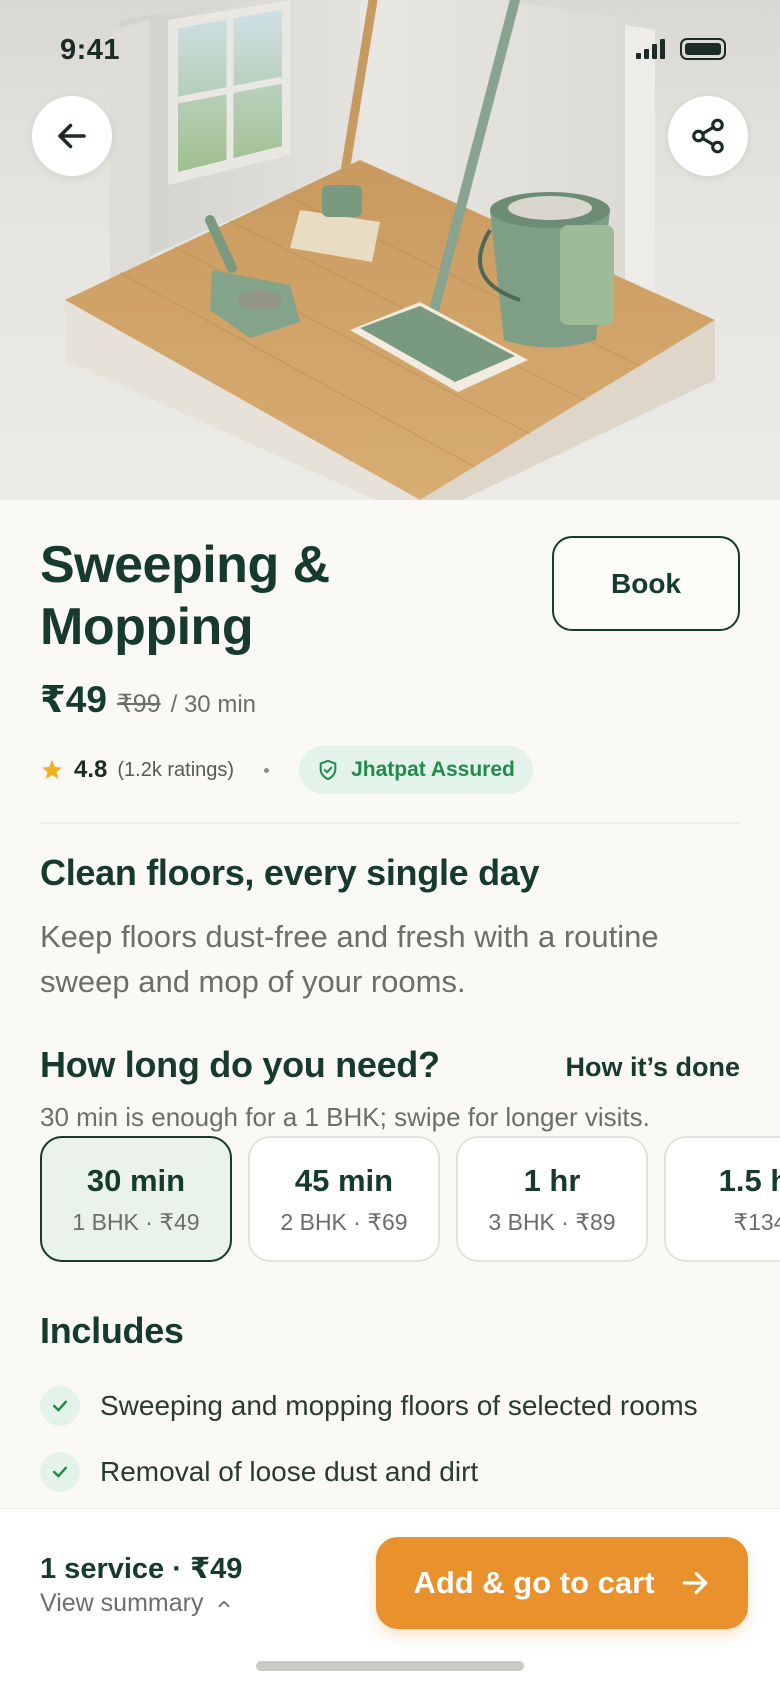 The image size is (780, 1688). Describe the element at coordinates (552, 1180) in the screenshot. I see `duration-option-label: 1 hr` at that location.